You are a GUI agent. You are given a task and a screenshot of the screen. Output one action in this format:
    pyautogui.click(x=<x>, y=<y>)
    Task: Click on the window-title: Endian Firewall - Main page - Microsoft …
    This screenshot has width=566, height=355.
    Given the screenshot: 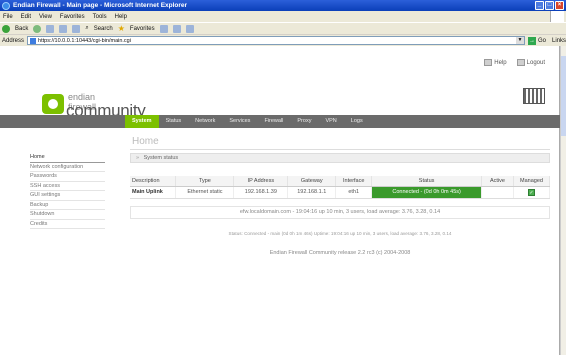 What is the action you would take?
    pyautogui.click(x=100, y=5)
    